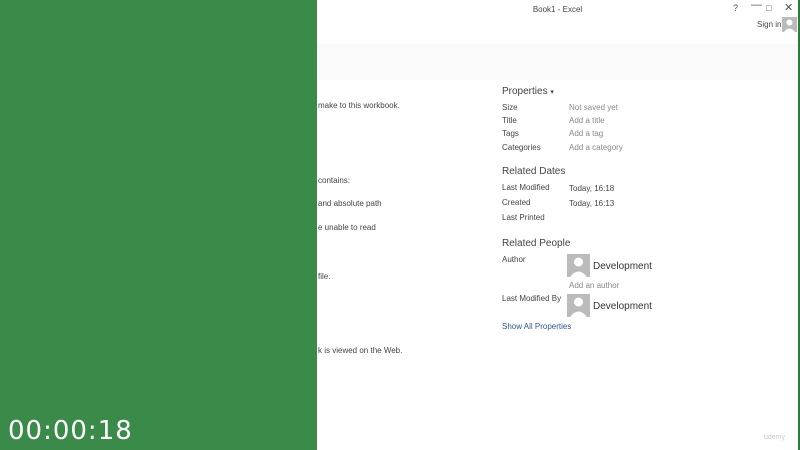 The width and height of the screenshot is (800, 450). What do you see at coordinates (578, 305) in the screenshot?
I see `modifier-avatar-icon` at bounding box center [578, 305].